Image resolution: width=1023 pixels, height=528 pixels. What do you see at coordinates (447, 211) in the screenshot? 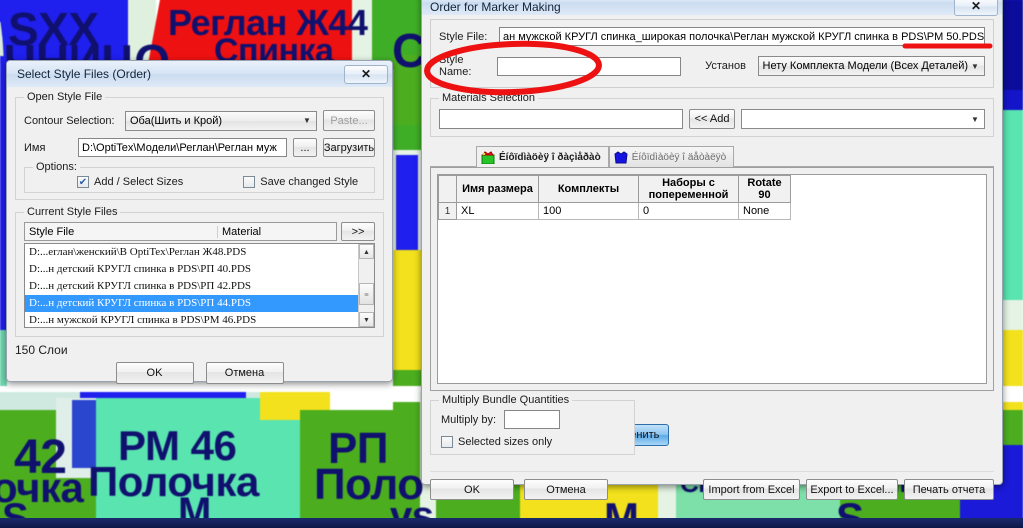
I see `cell-rownum: 1` at bounding box center [447, 211].